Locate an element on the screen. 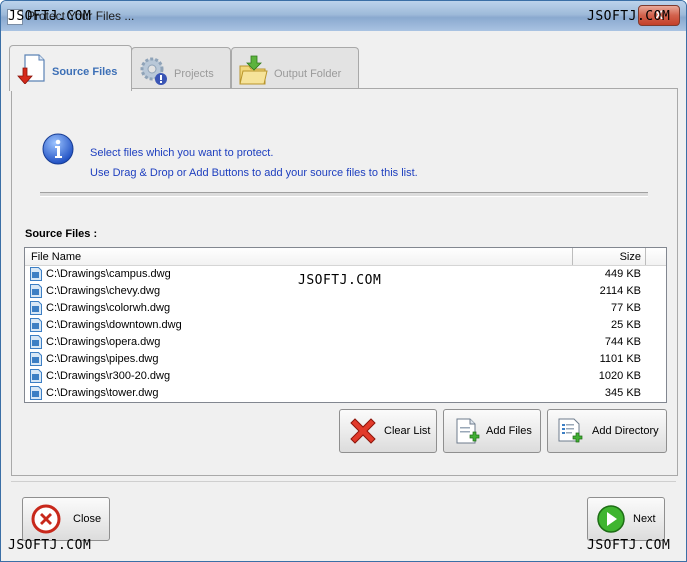  separator is located at coordinates (344, 194).